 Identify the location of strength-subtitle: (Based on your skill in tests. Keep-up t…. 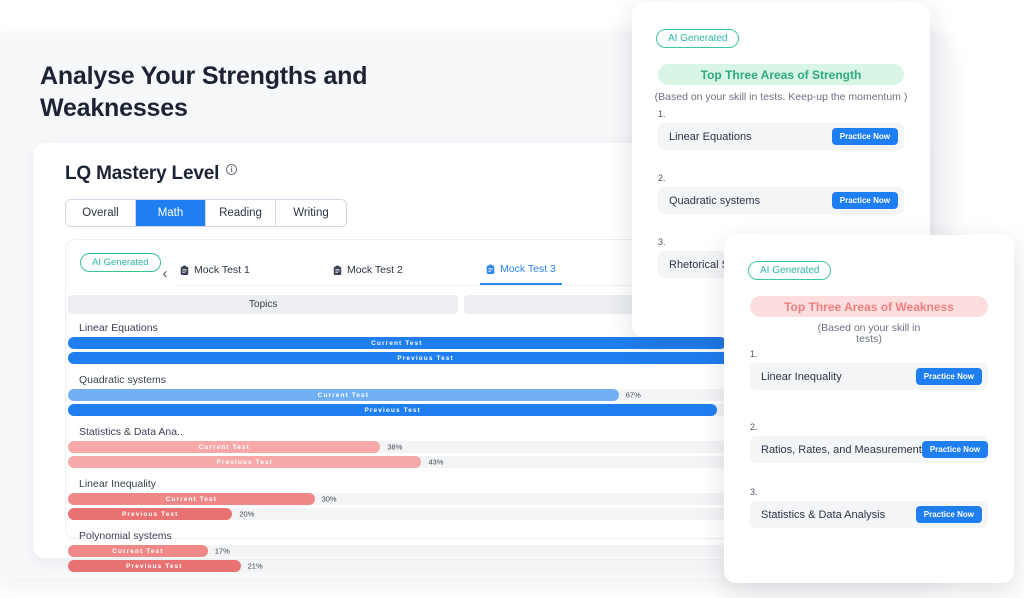
(781, 97).